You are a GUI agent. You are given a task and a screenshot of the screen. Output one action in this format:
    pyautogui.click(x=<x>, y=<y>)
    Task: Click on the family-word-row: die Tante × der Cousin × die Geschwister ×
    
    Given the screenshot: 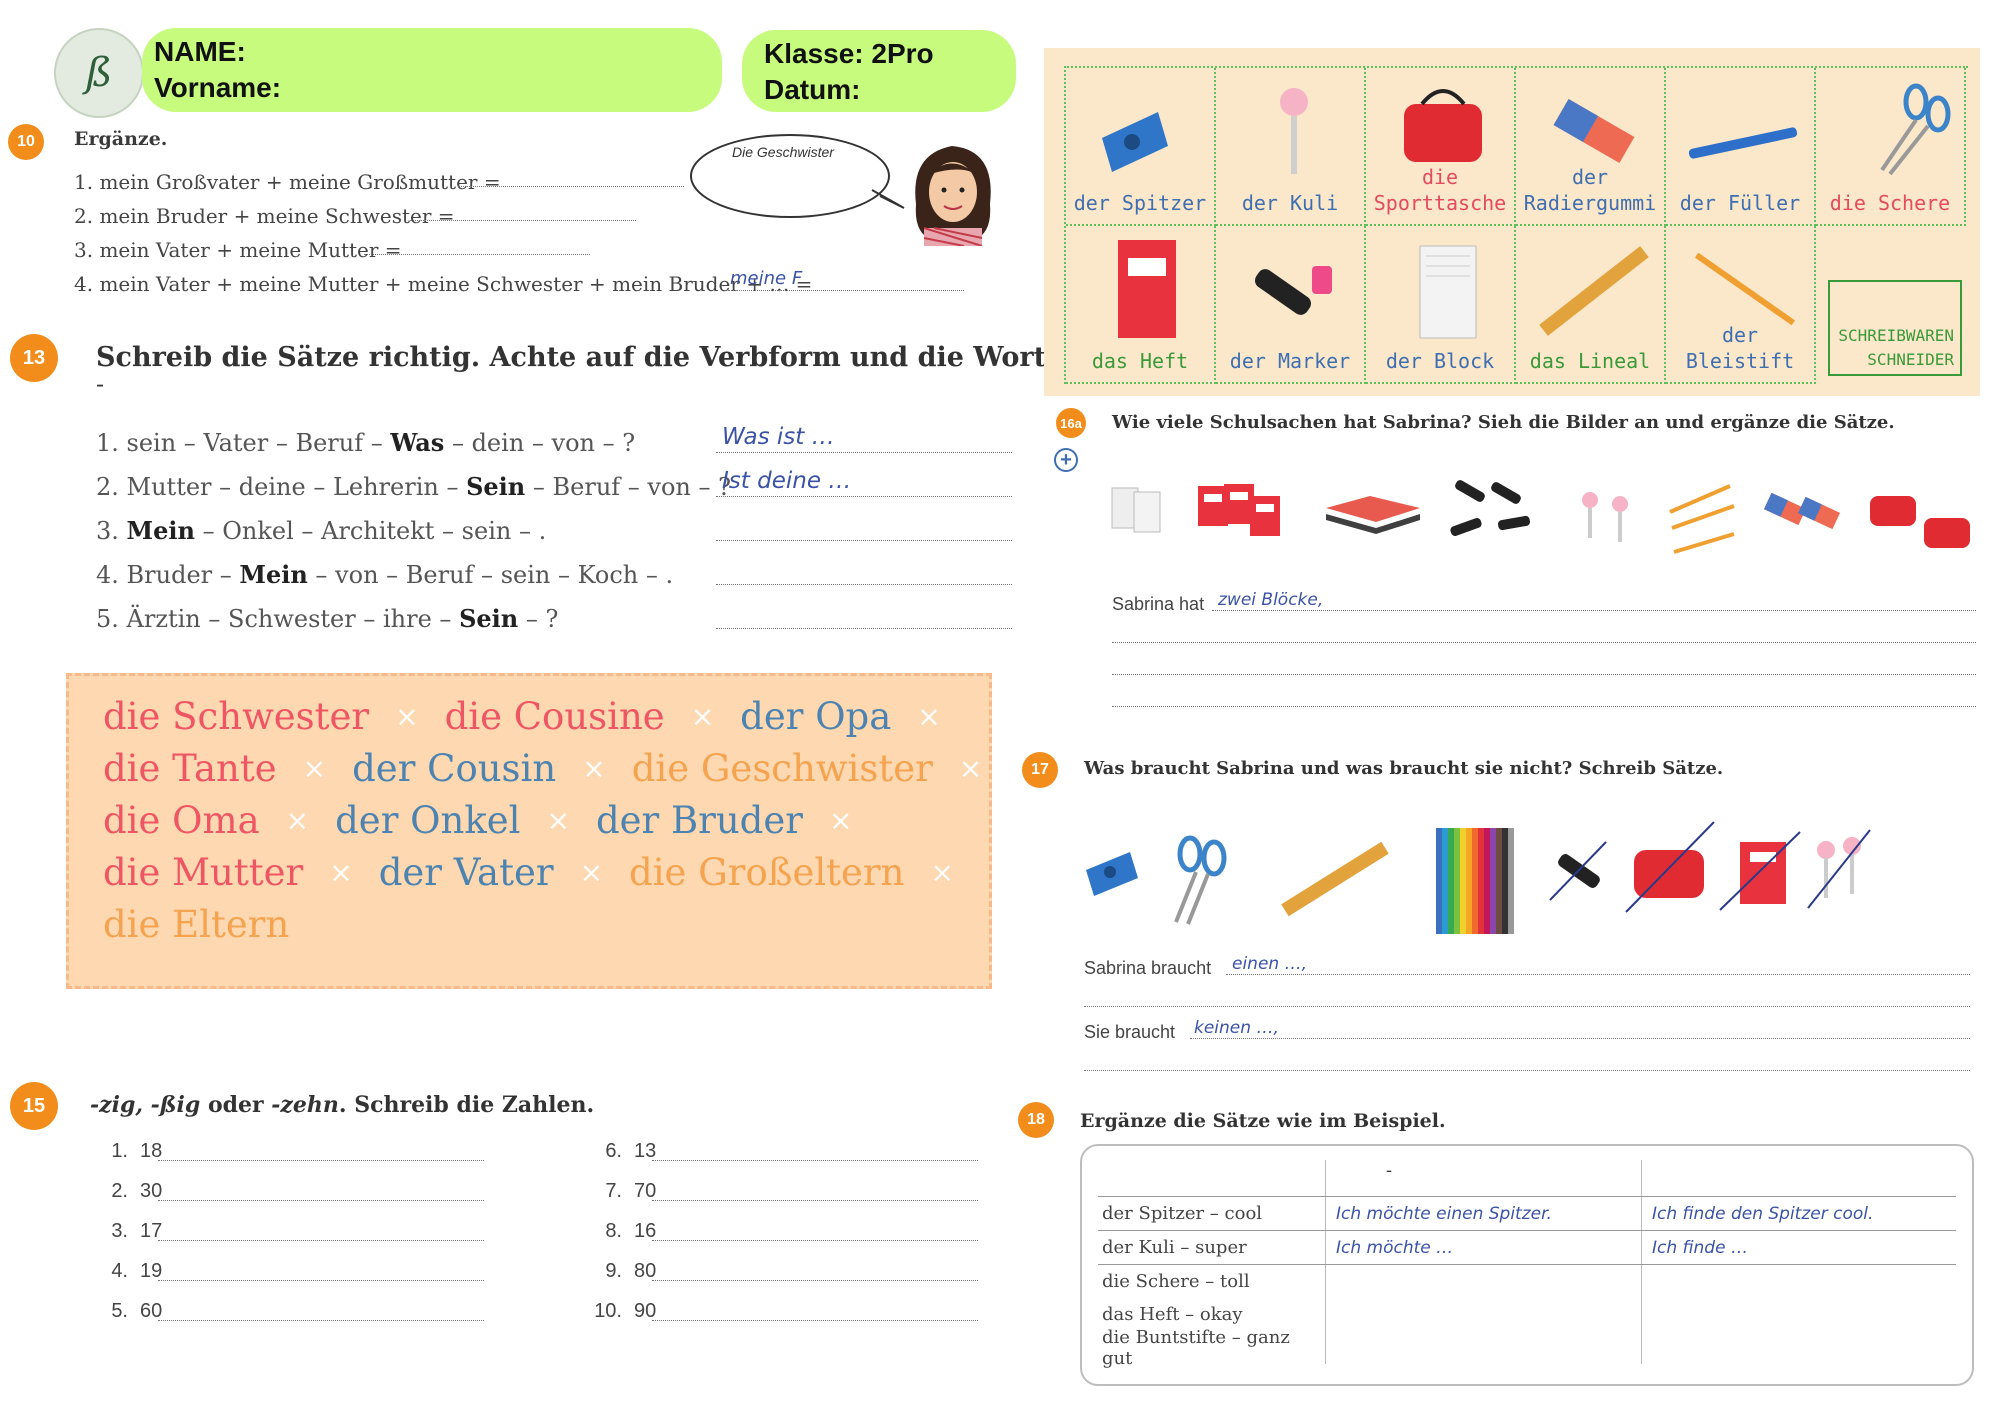 What is the action you would take?
    pyautogui.click(x=555, y=768)
    